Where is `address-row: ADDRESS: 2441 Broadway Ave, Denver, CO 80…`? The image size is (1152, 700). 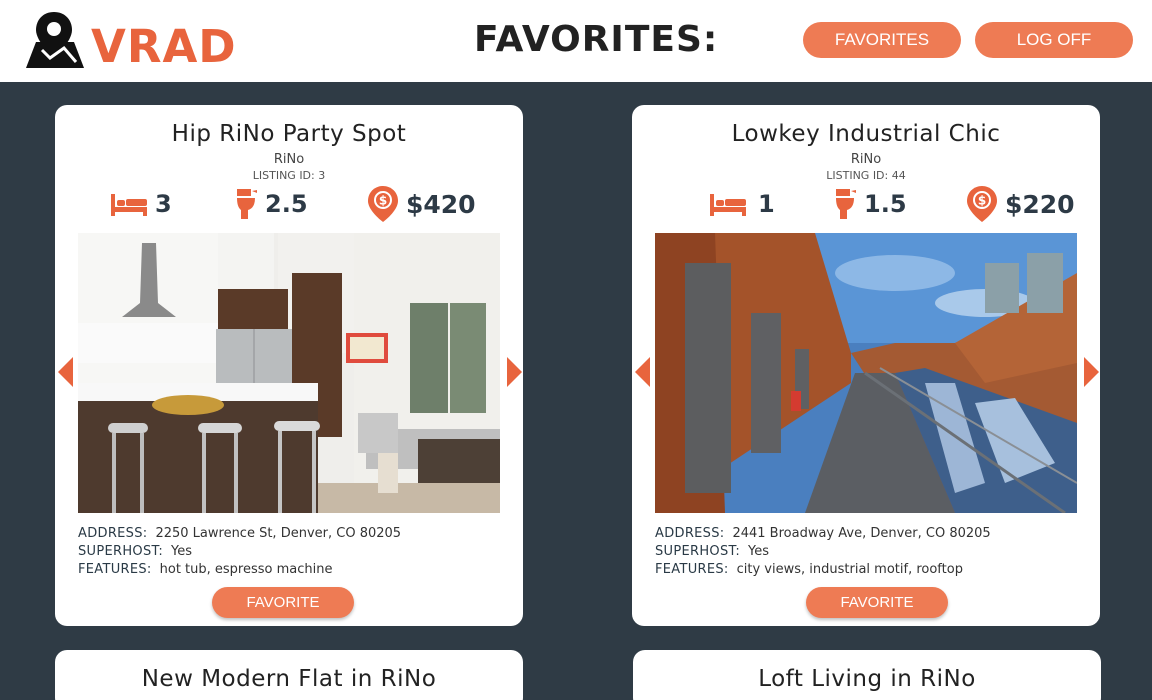 address-row: ADDRESS: 2441 Broadway Ave, Denver, CO 80… is located at coordinates (823, 533).